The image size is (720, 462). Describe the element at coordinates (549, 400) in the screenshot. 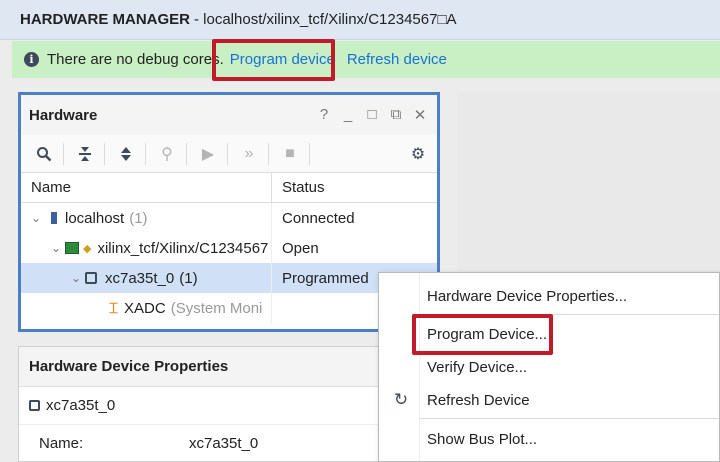

I see `menu-item-refresh-device: ↻ Refresh Device` at that location.